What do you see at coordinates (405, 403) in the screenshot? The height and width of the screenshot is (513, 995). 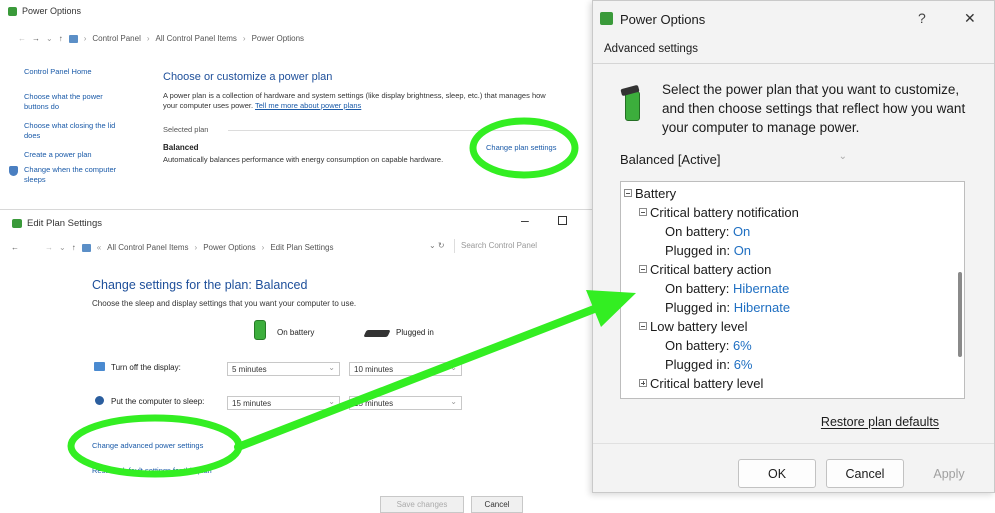 I see `sleep-plugged-in-select: 15 minutes ⌄` at bounding box center [405, 403].